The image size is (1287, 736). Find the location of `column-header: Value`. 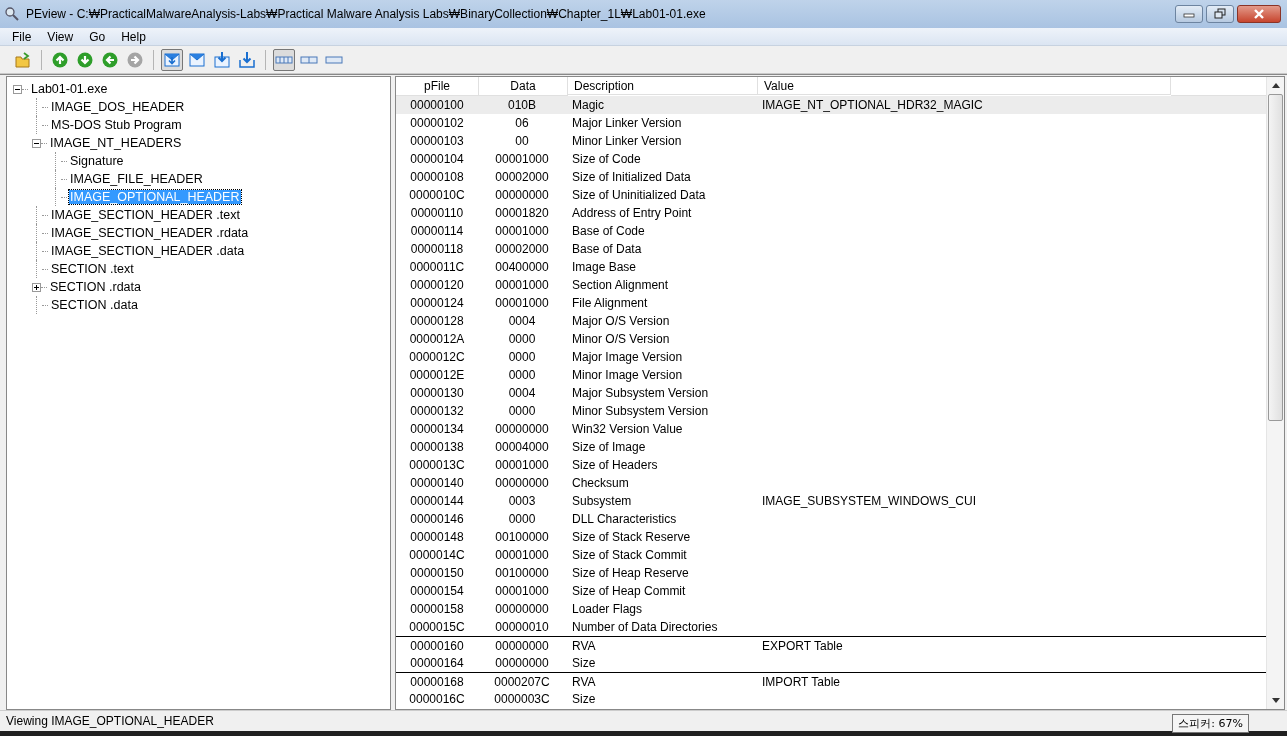

column-header: Value is located at coordinates (964, 86).